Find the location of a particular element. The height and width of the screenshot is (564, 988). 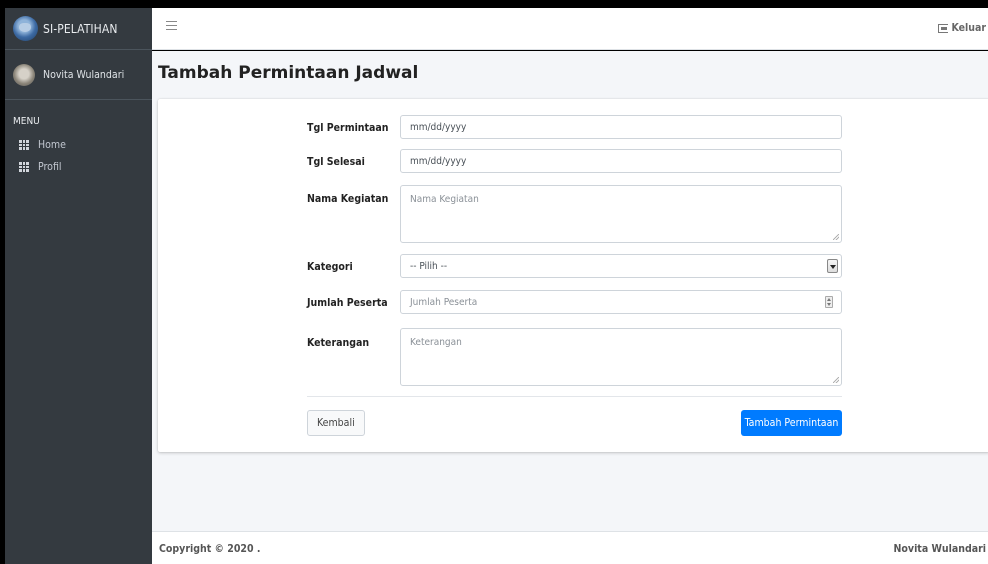

tgl-permintaan-value: mm/dd/yyyy is located at coordinates (438, 127).